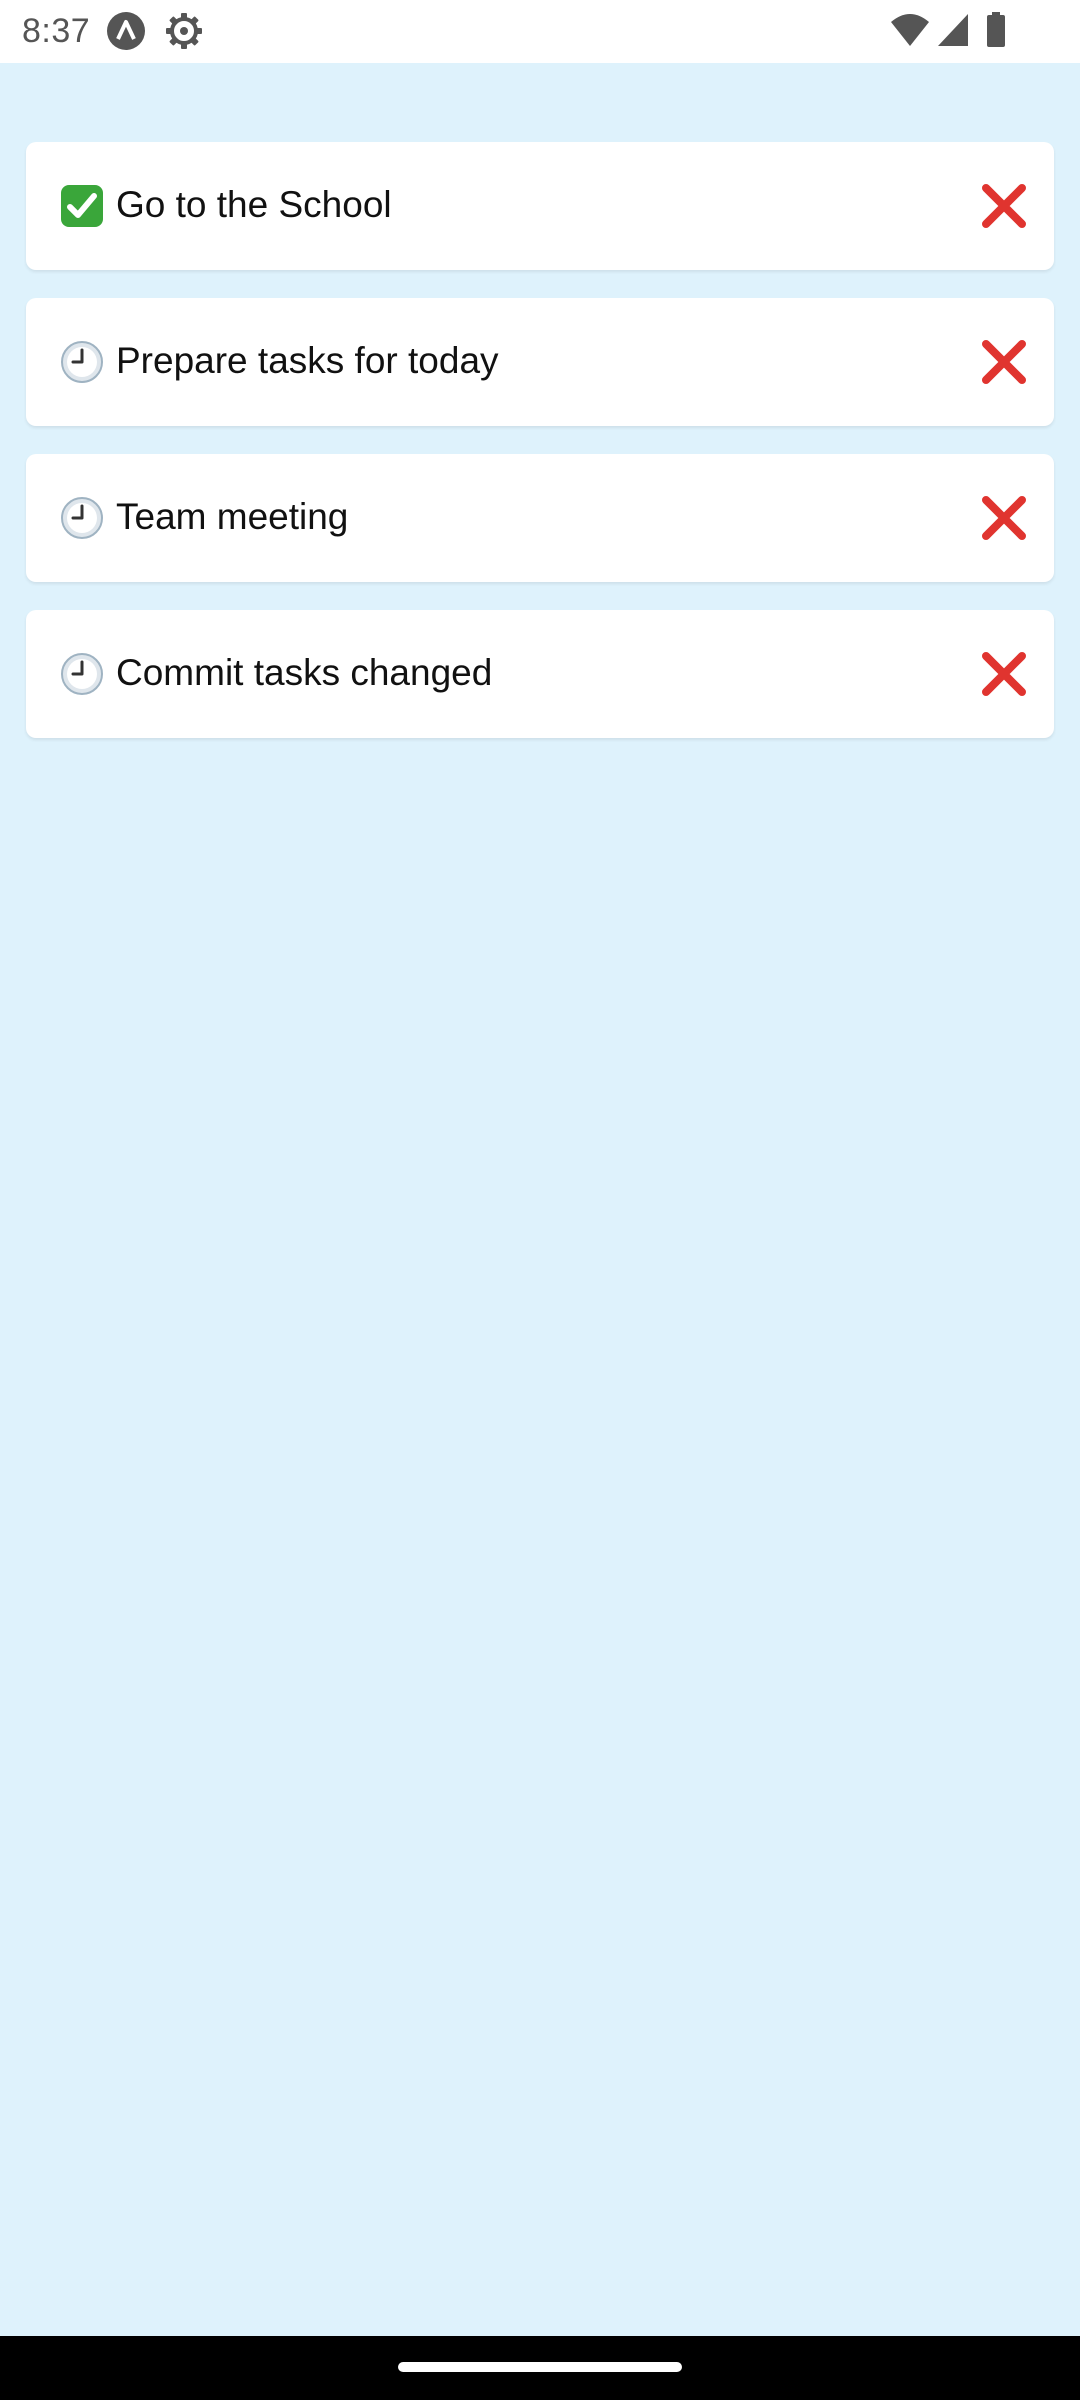 This screenshot has height=2400, width=1080. Describe the element at coordinates (304, 672) in the screenshot. I see `task-title: Commit tasks changed` at that location.